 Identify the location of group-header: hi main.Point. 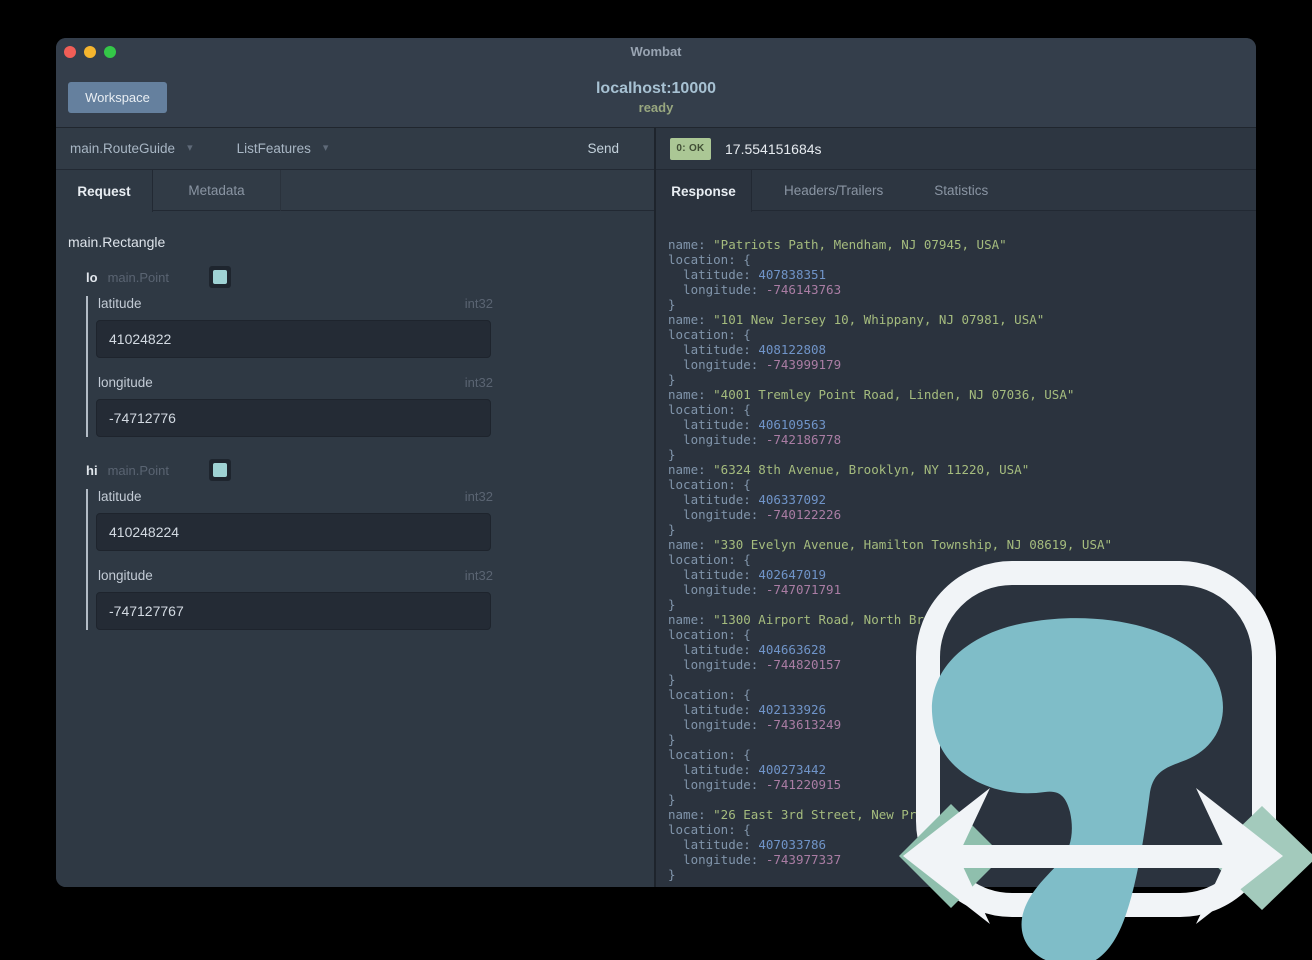
(364, 470).